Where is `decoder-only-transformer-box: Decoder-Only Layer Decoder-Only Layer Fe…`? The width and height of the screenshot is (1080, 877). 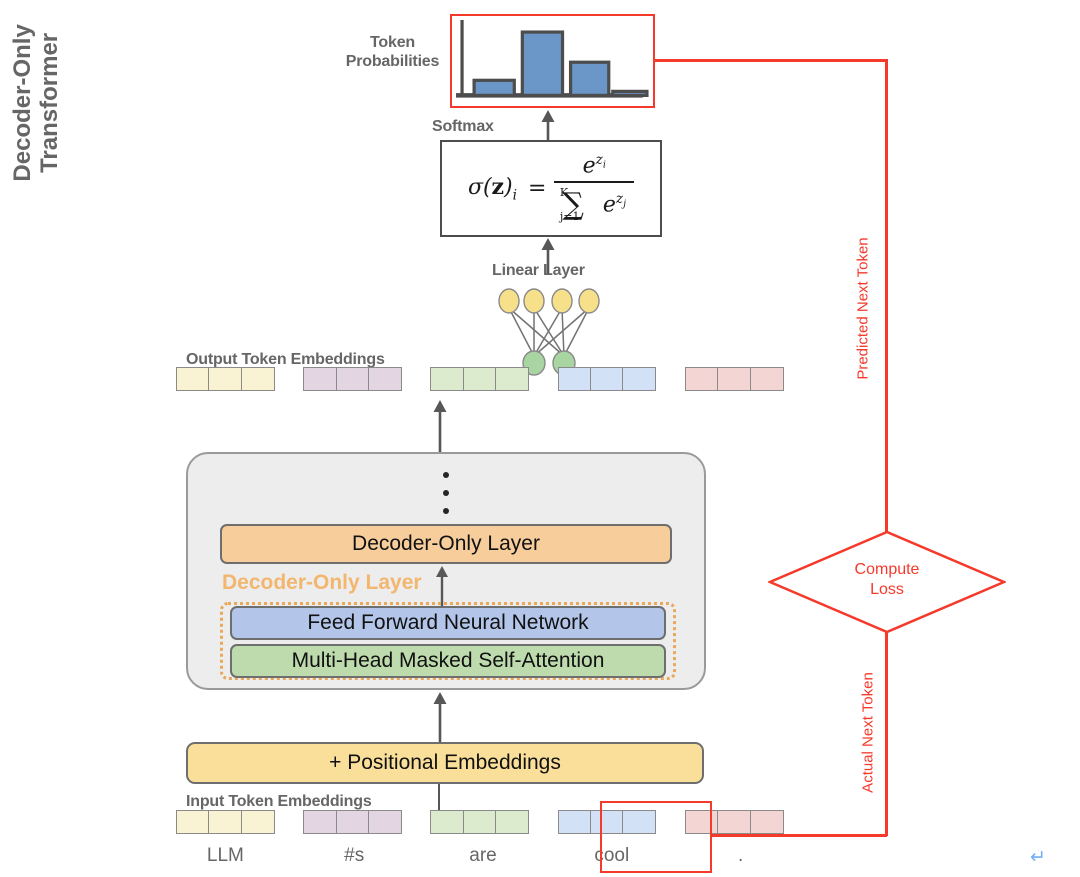 decoder-only-transformer-box: Decoder-Only Layer Decoder-Only Layer Fe… is located at coordinates (446, 571).